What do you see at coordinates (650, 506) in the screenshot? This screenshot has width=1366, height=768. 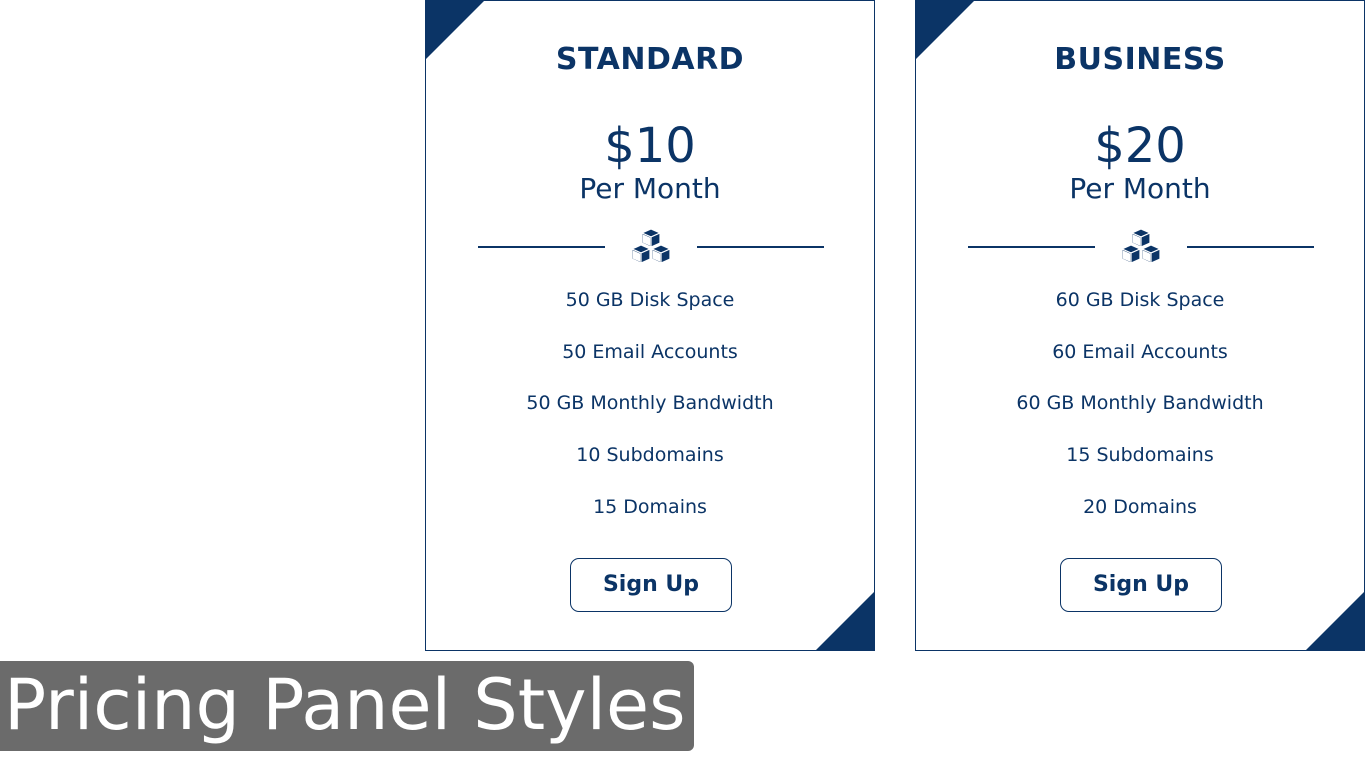 I see `feature-item: 15 Domains` at bounding box center [650, 506].